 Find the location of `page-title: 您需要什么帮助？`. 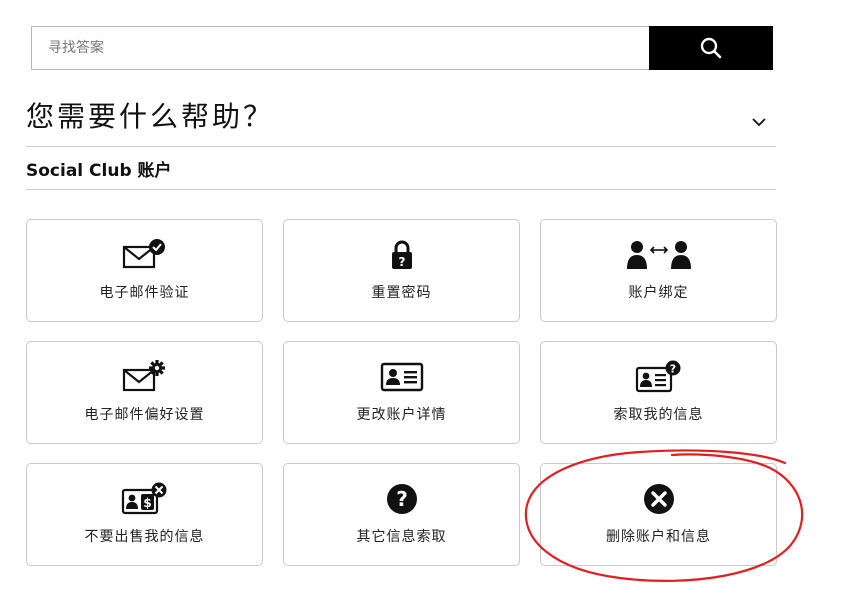

page-title: 您需要什么帮助？ is located at coordinates (150, 116).